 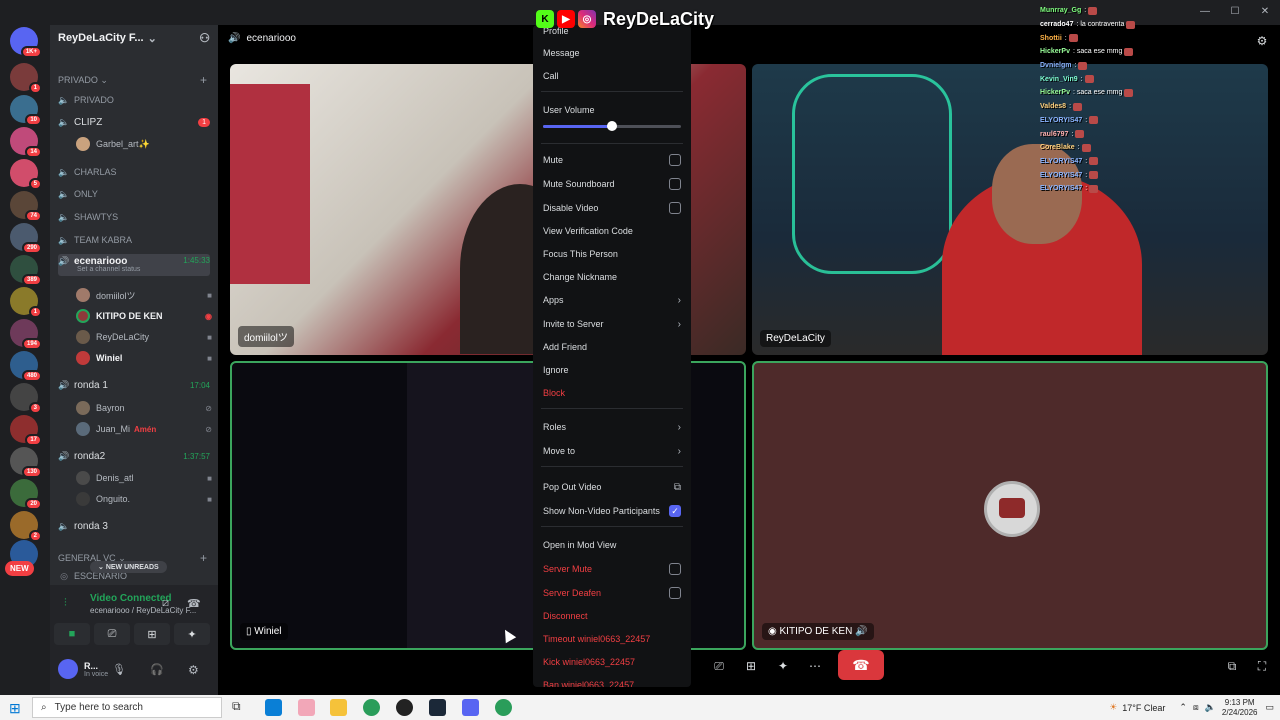 I want to click on voice-user: Bayron ⊘, so click(x=144, y=408).